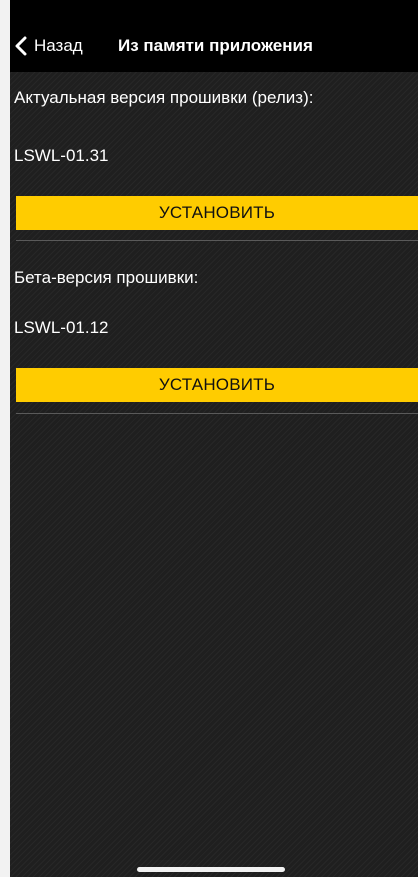  Describe the element at coordinates (217, 385) in the screenshot. I see `install-beta-button: УСТАНОВИТЬ` at that location.